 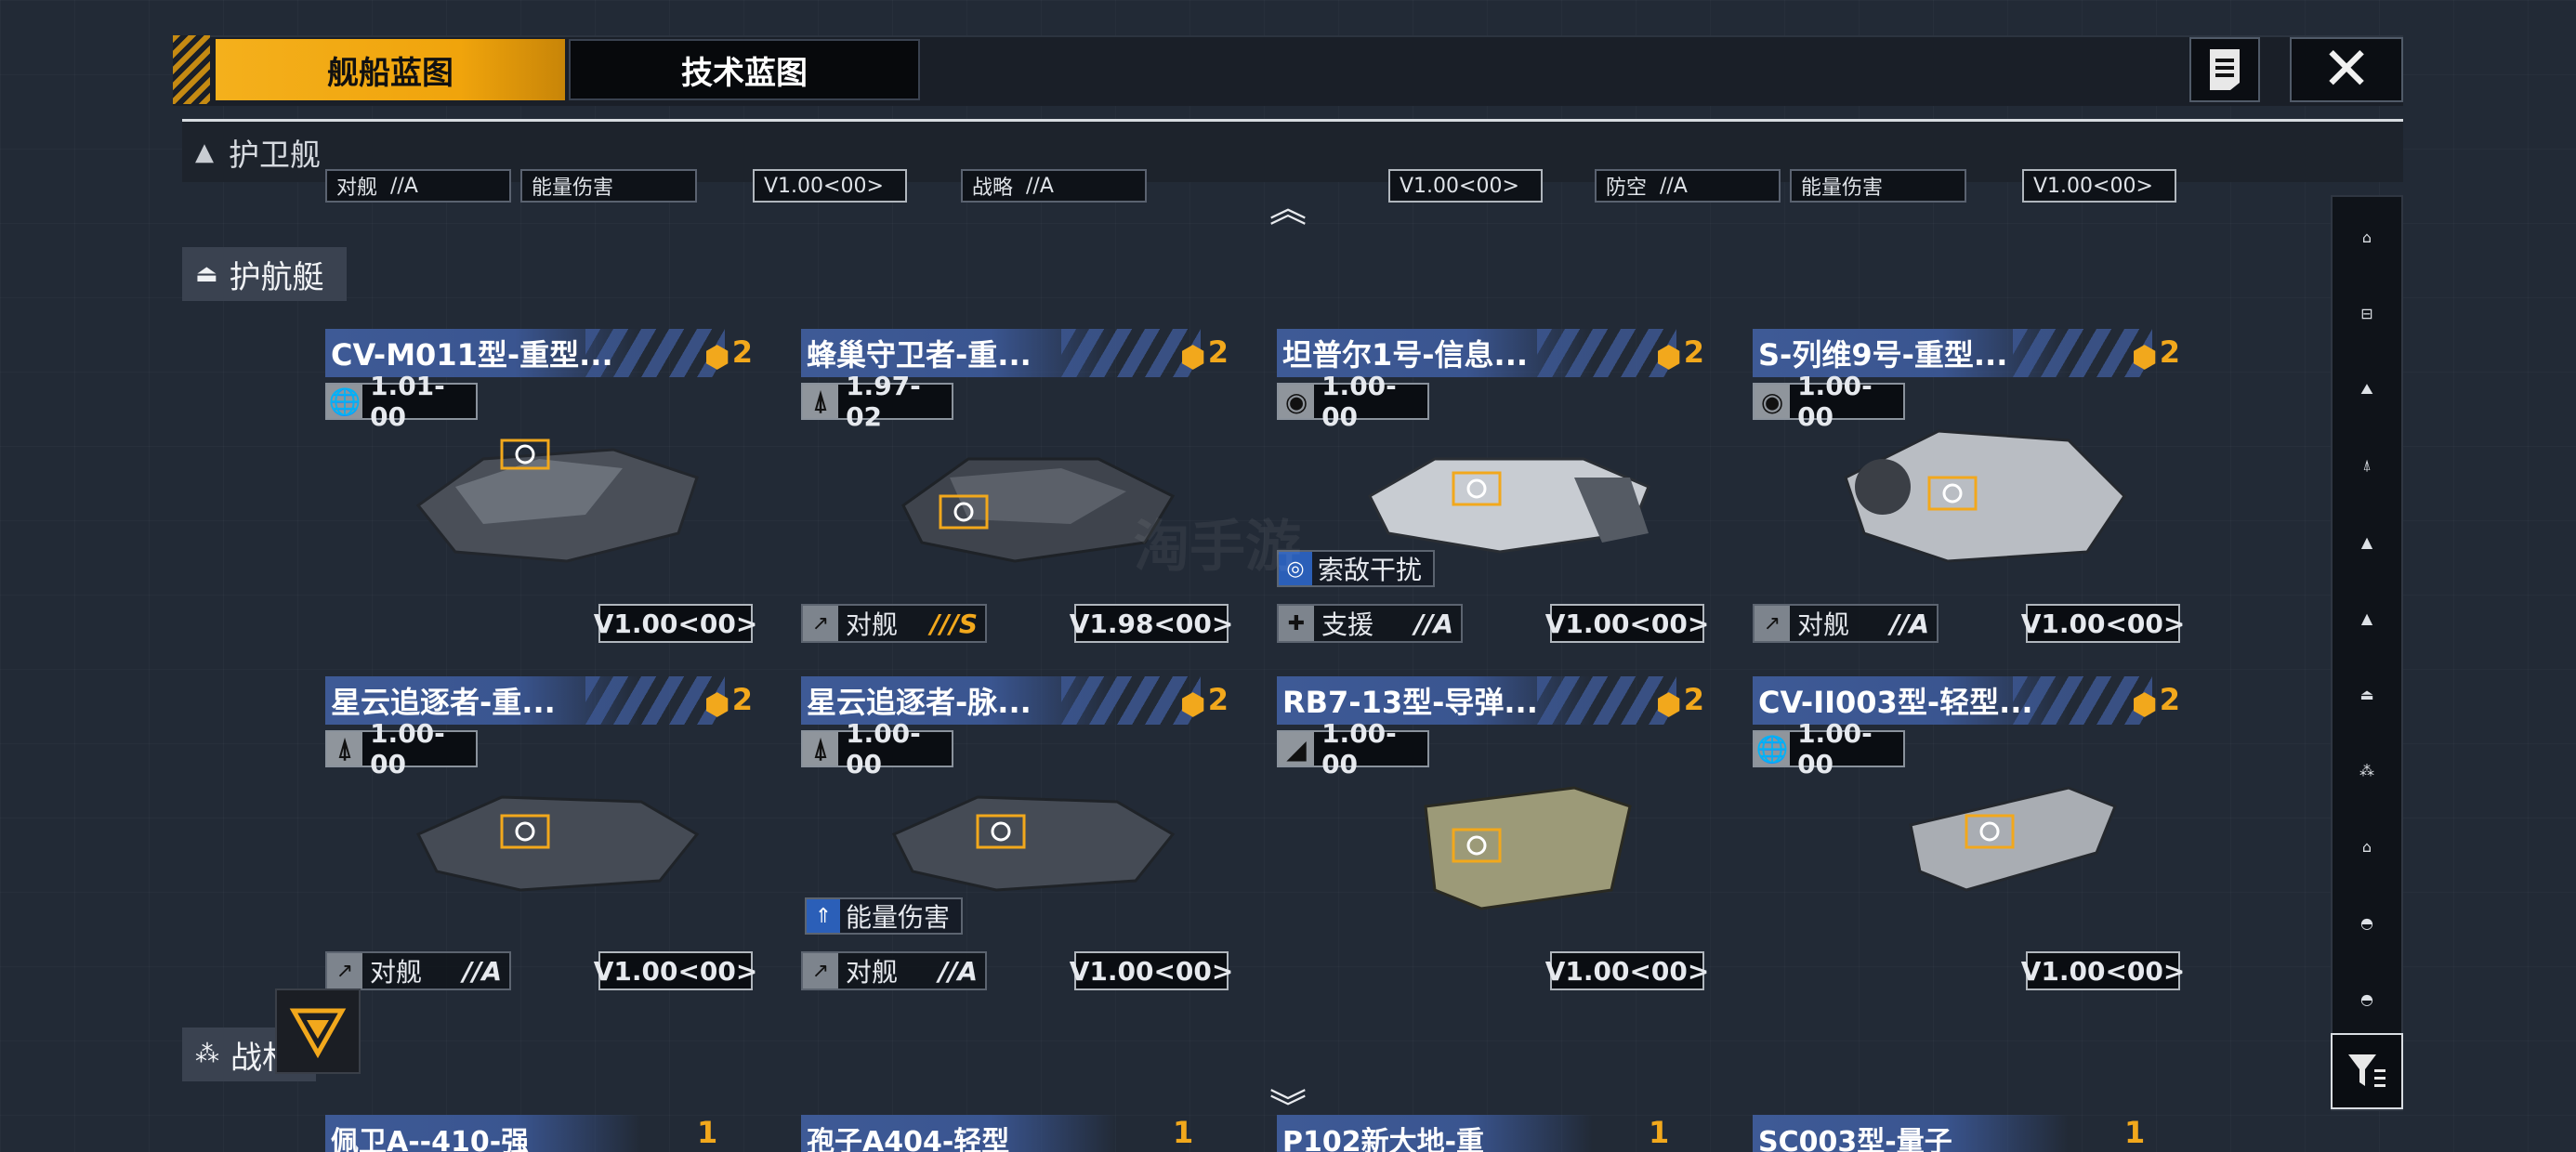 I want to click on ship-tag: ⇑ 能量伤害, so click(x=884, y=916).